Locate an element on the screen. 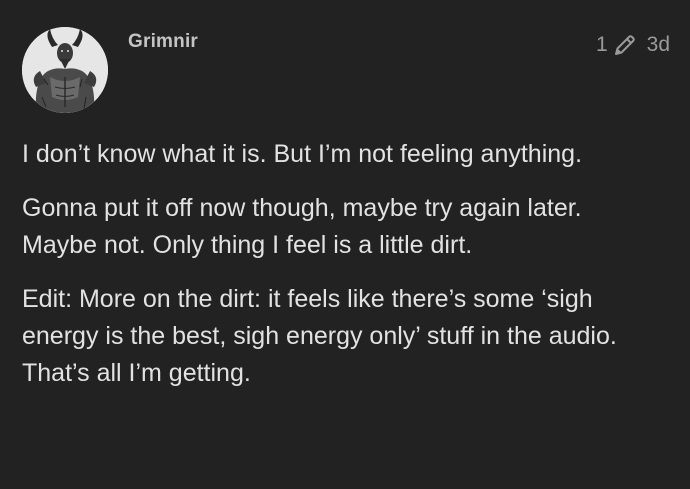 The height and width of the screenshot is (489, 690). post-meta: 1 3d is located at coordinates (633, 45).